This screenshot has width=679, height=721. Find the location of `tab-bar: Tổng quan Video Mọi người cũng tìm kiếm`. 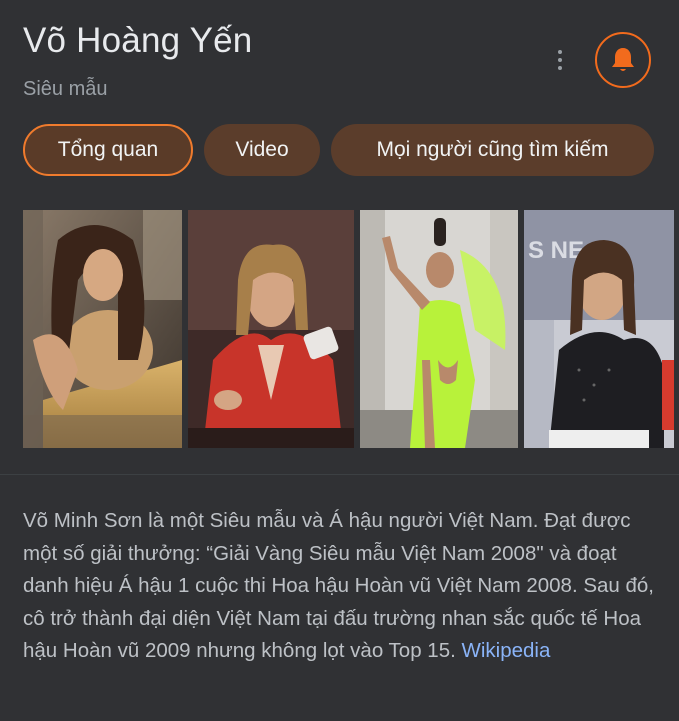

tab-bar: Tổng quan Video Mọi người cũng tìm kiếm is located at coordinates (338, 151).